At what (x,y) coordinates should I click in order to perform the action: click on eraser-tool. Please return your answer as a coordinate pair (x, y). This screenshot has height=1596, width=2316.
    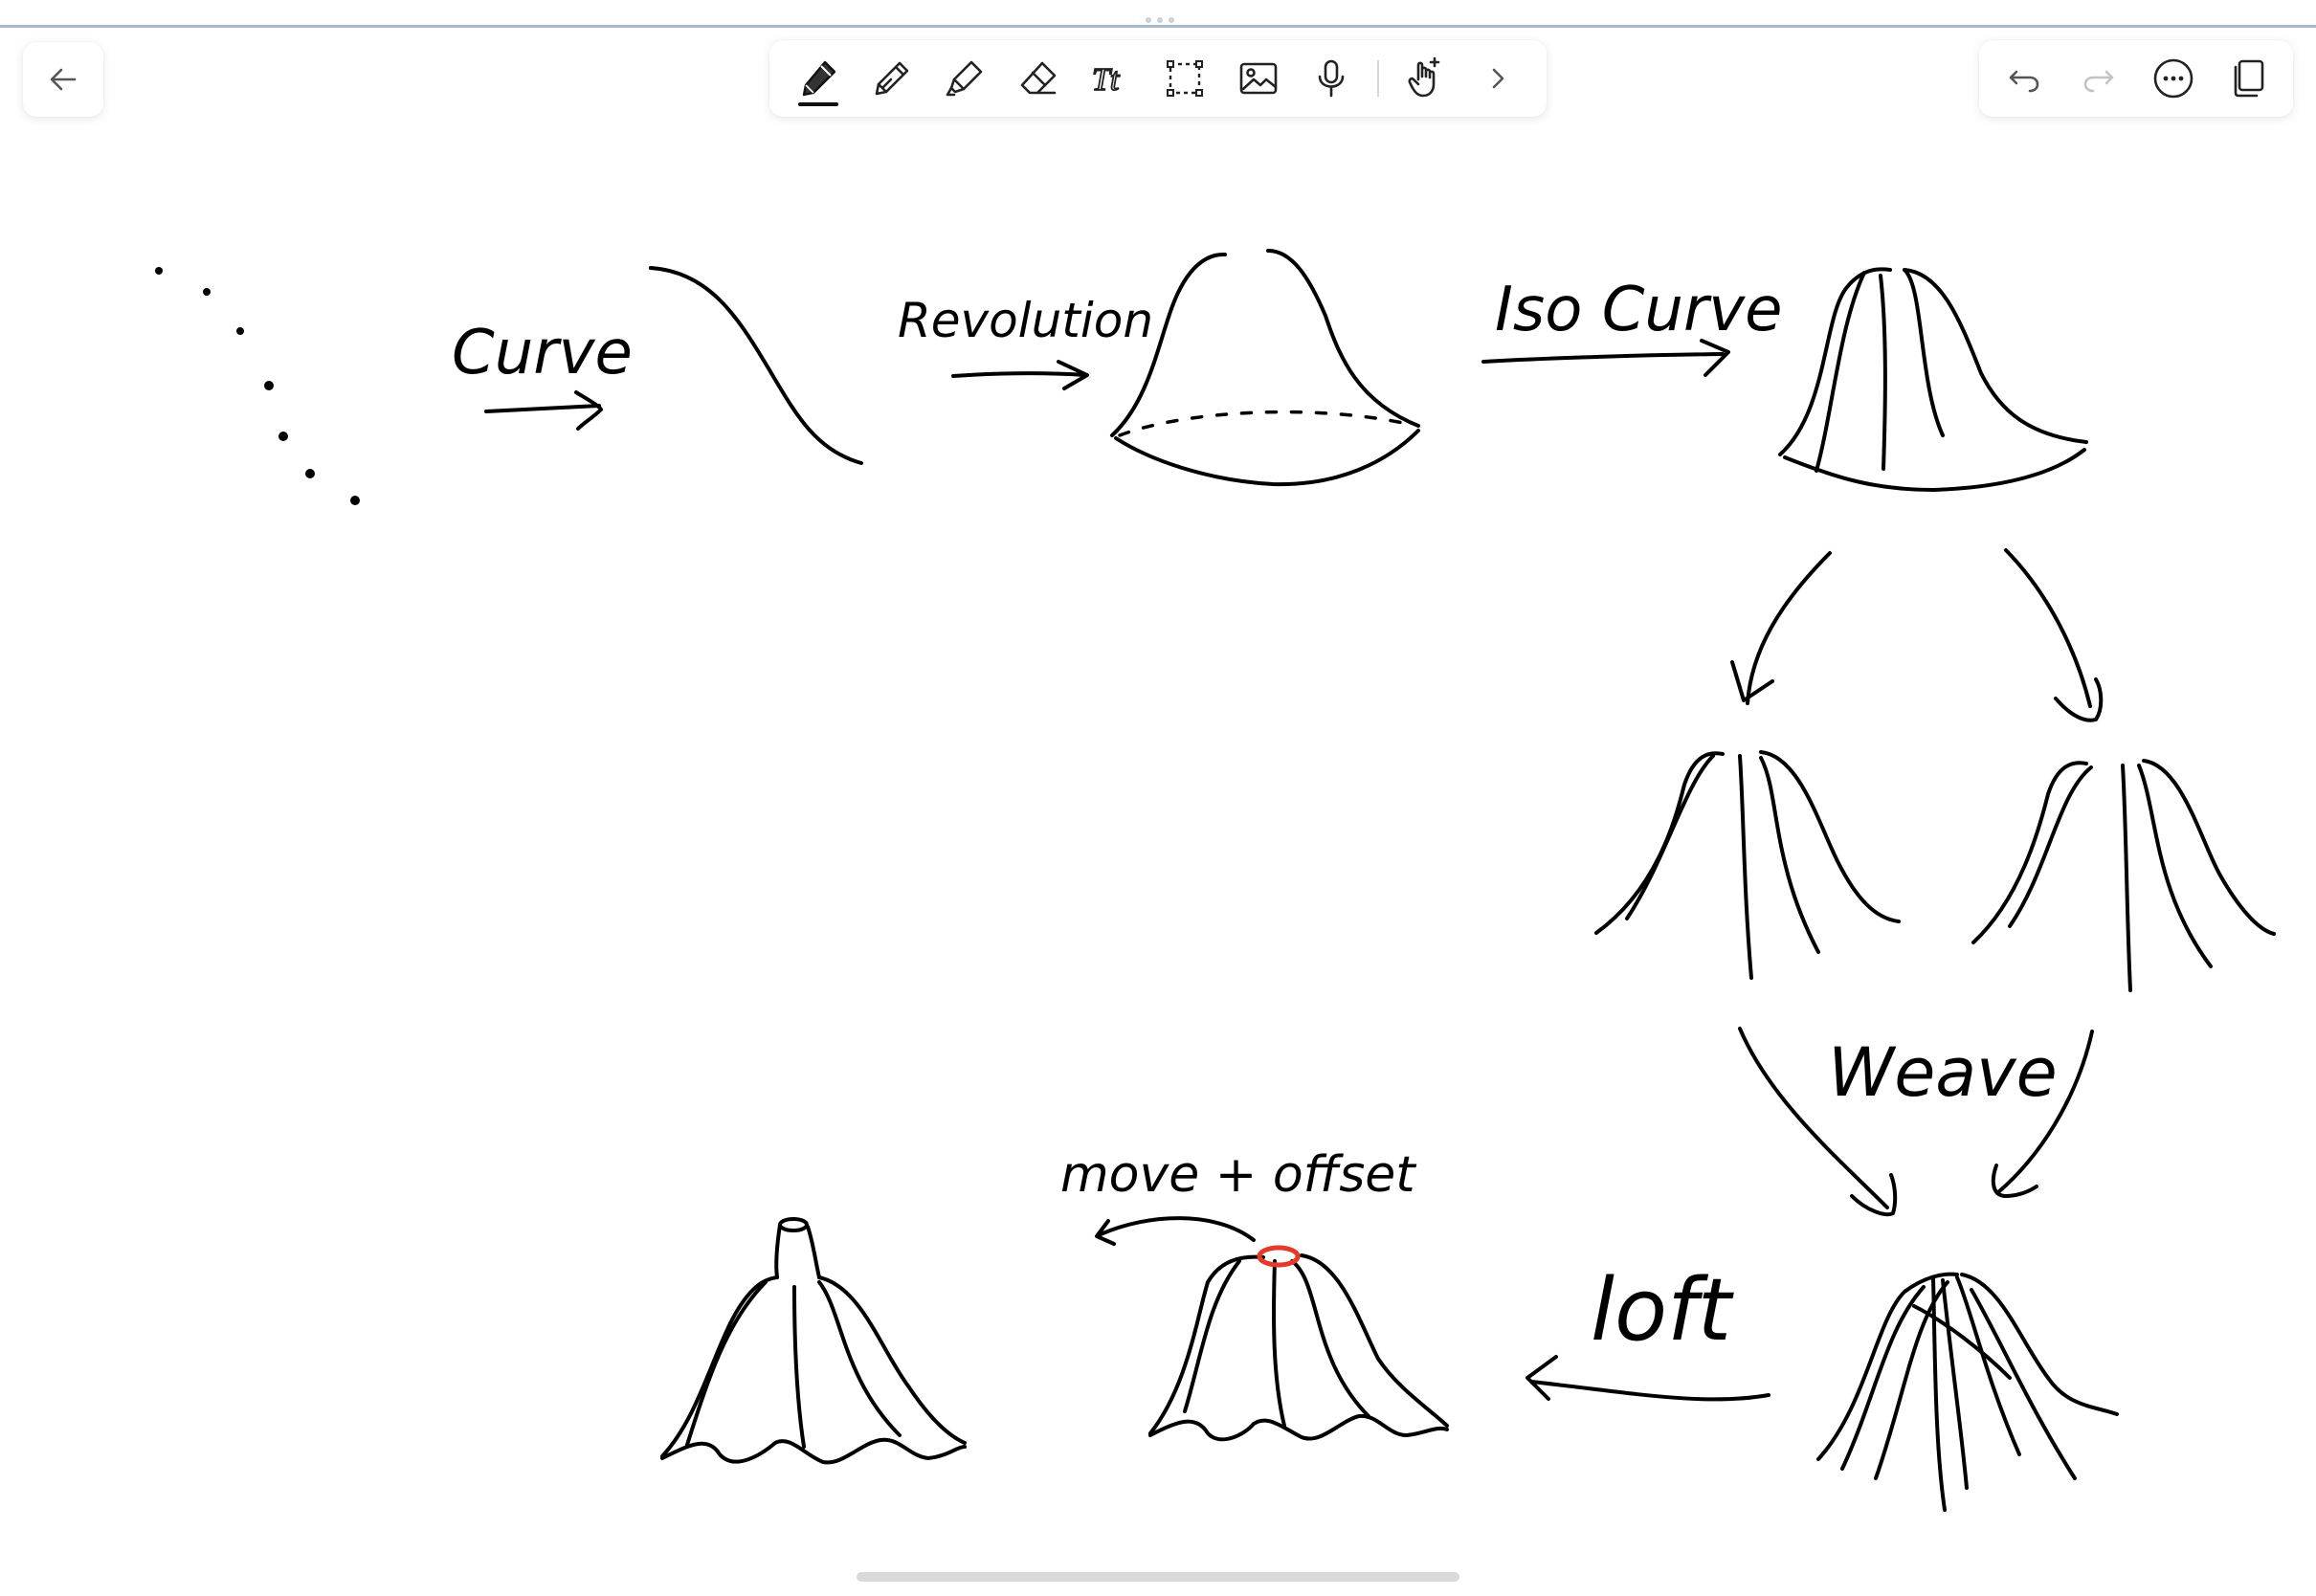
    Looking at the image, I should click on (1039, 79).